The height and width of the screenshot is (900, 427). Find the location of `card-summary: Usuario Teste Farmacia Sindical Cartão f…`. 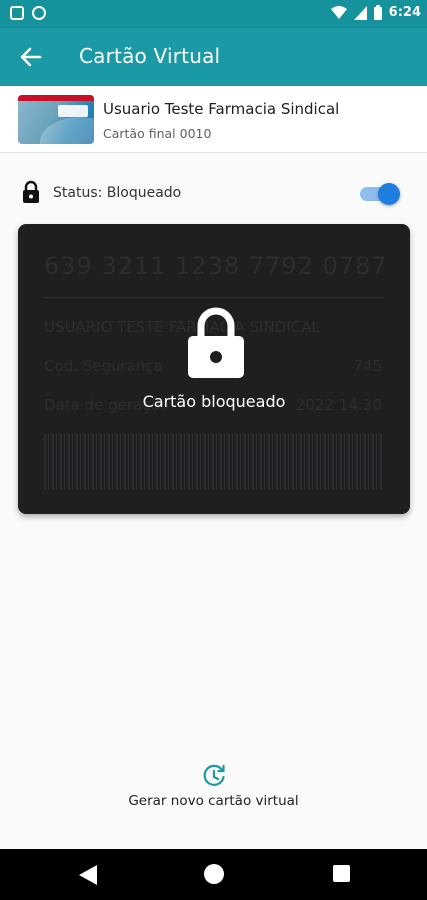

card-summary: Usuario Teste Farmacia Sindical Cartão f… is located at coordinates (213, 119).